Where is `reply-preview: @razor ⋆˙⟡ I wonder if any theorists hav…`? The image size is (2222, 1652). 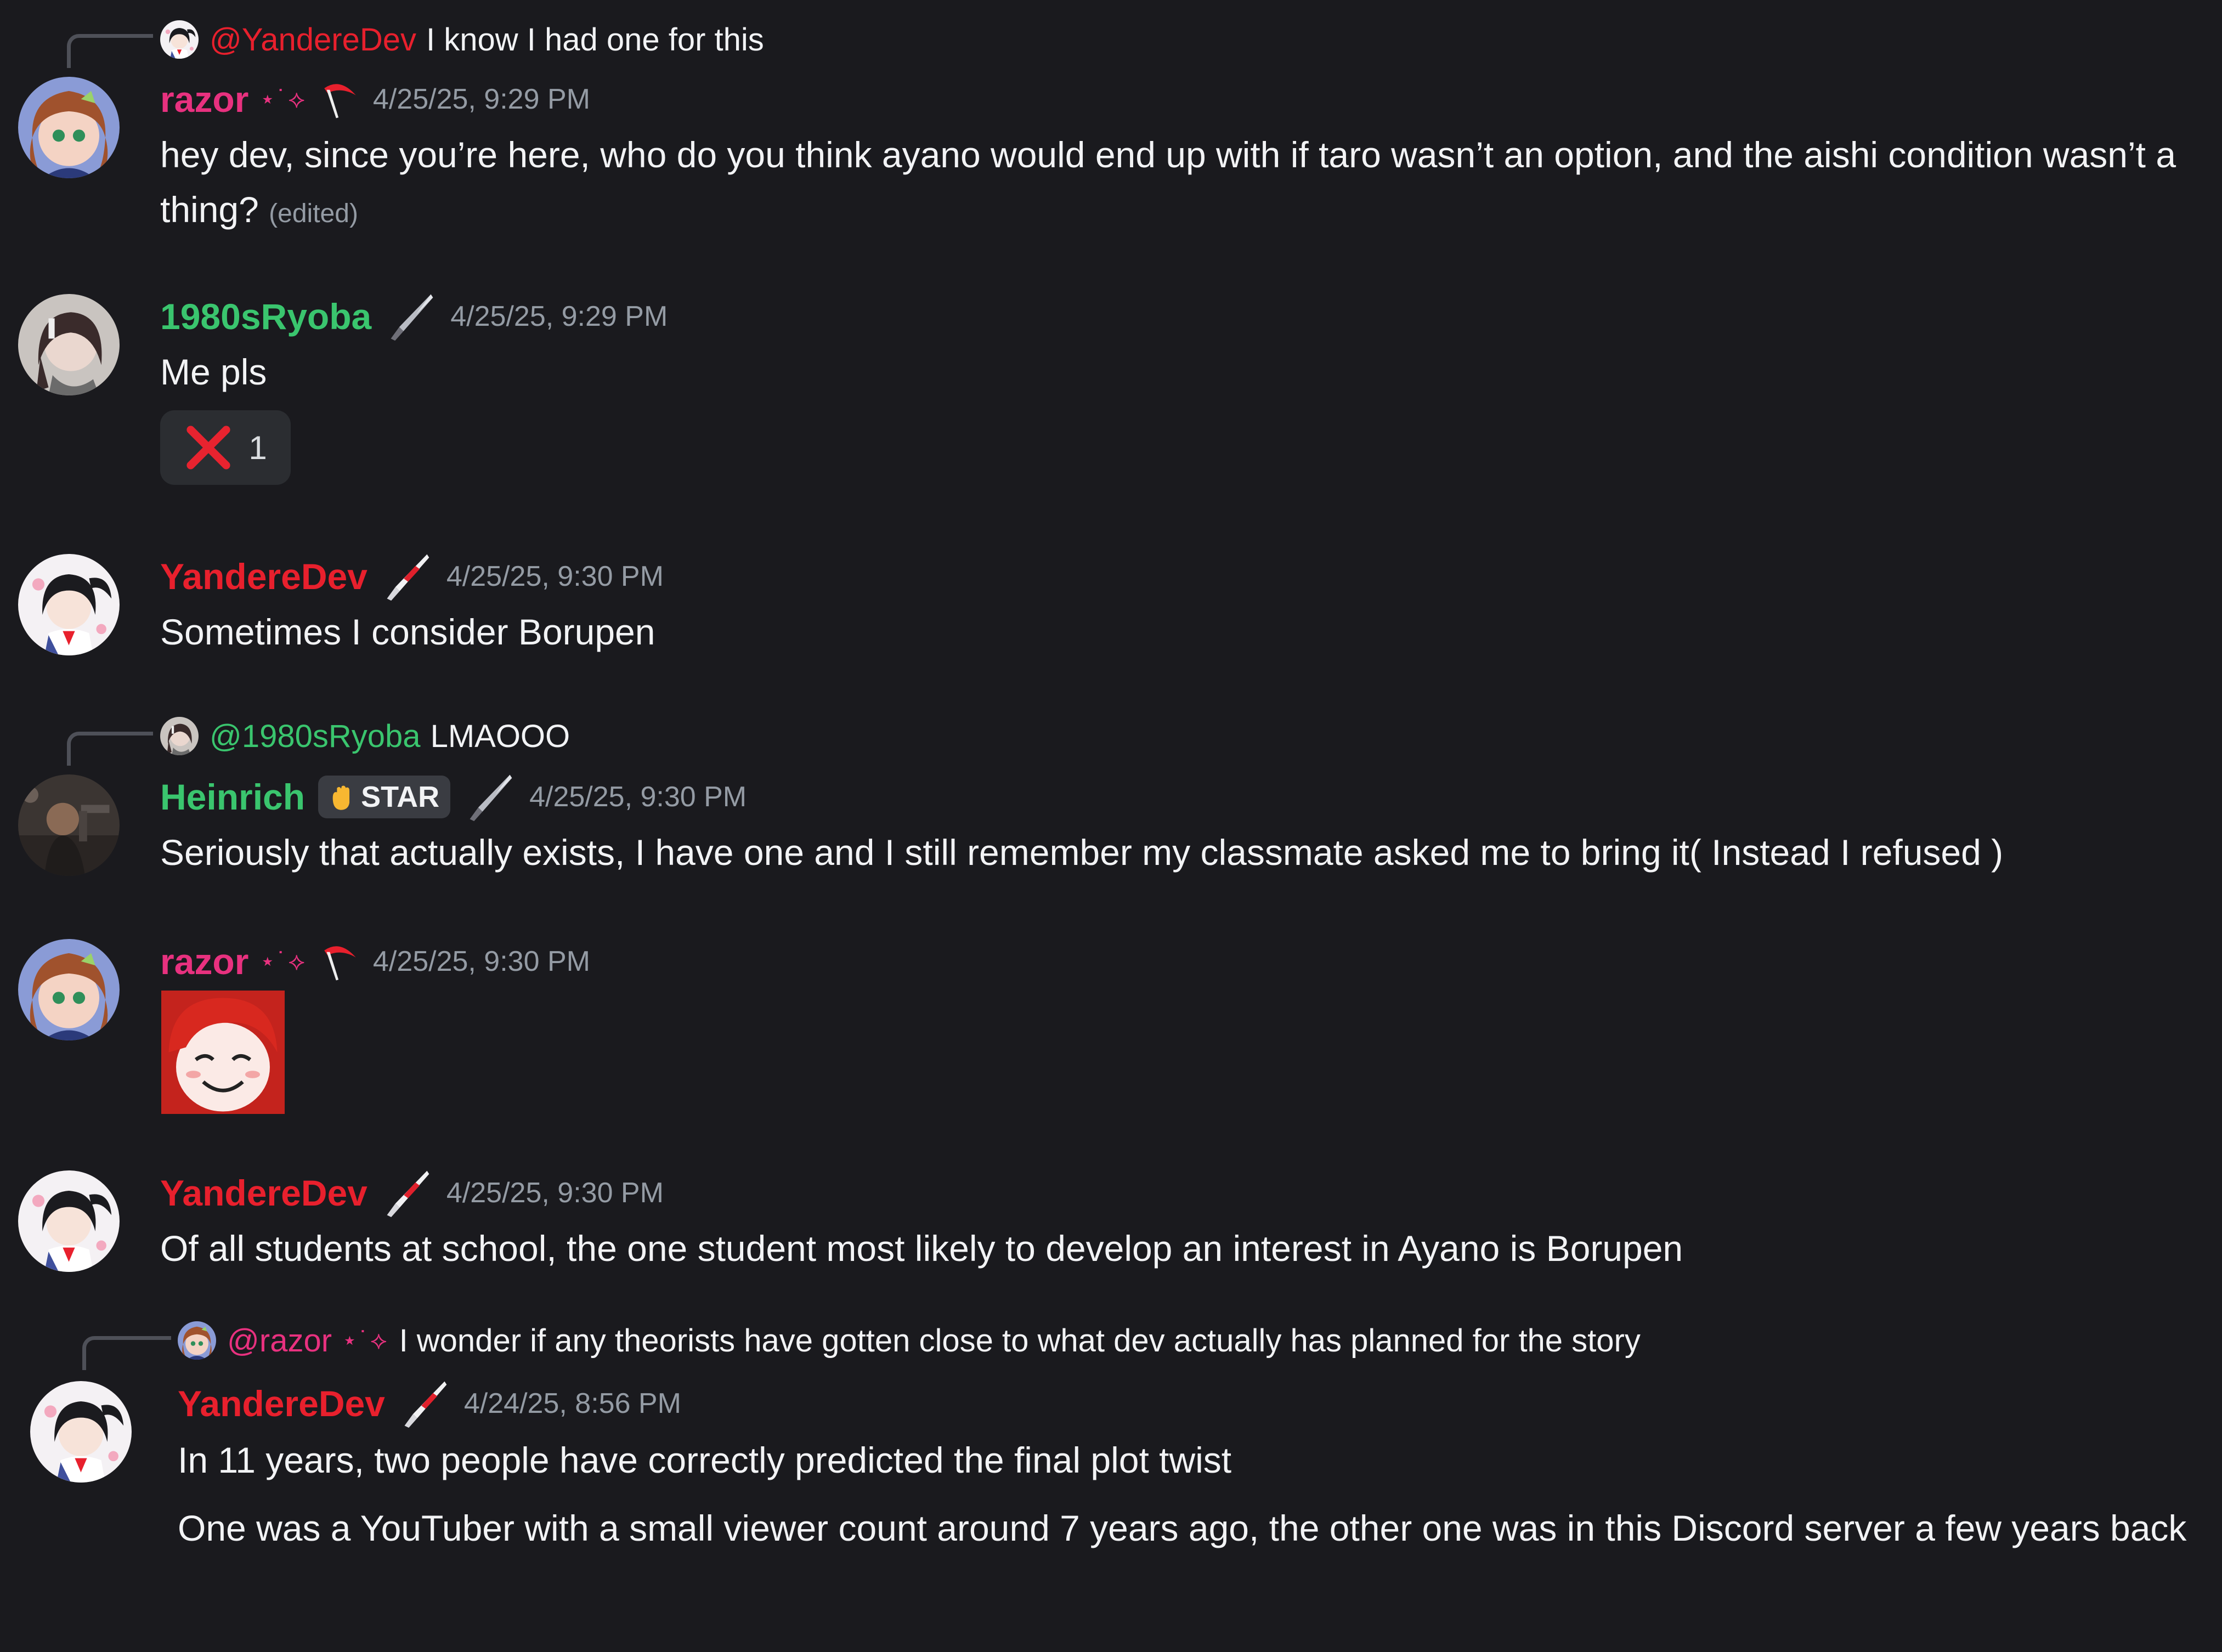
reply-preview: @razor ⋆˙⟡ I wonder if any theorists hav… is located at coordinates (909, 1340).